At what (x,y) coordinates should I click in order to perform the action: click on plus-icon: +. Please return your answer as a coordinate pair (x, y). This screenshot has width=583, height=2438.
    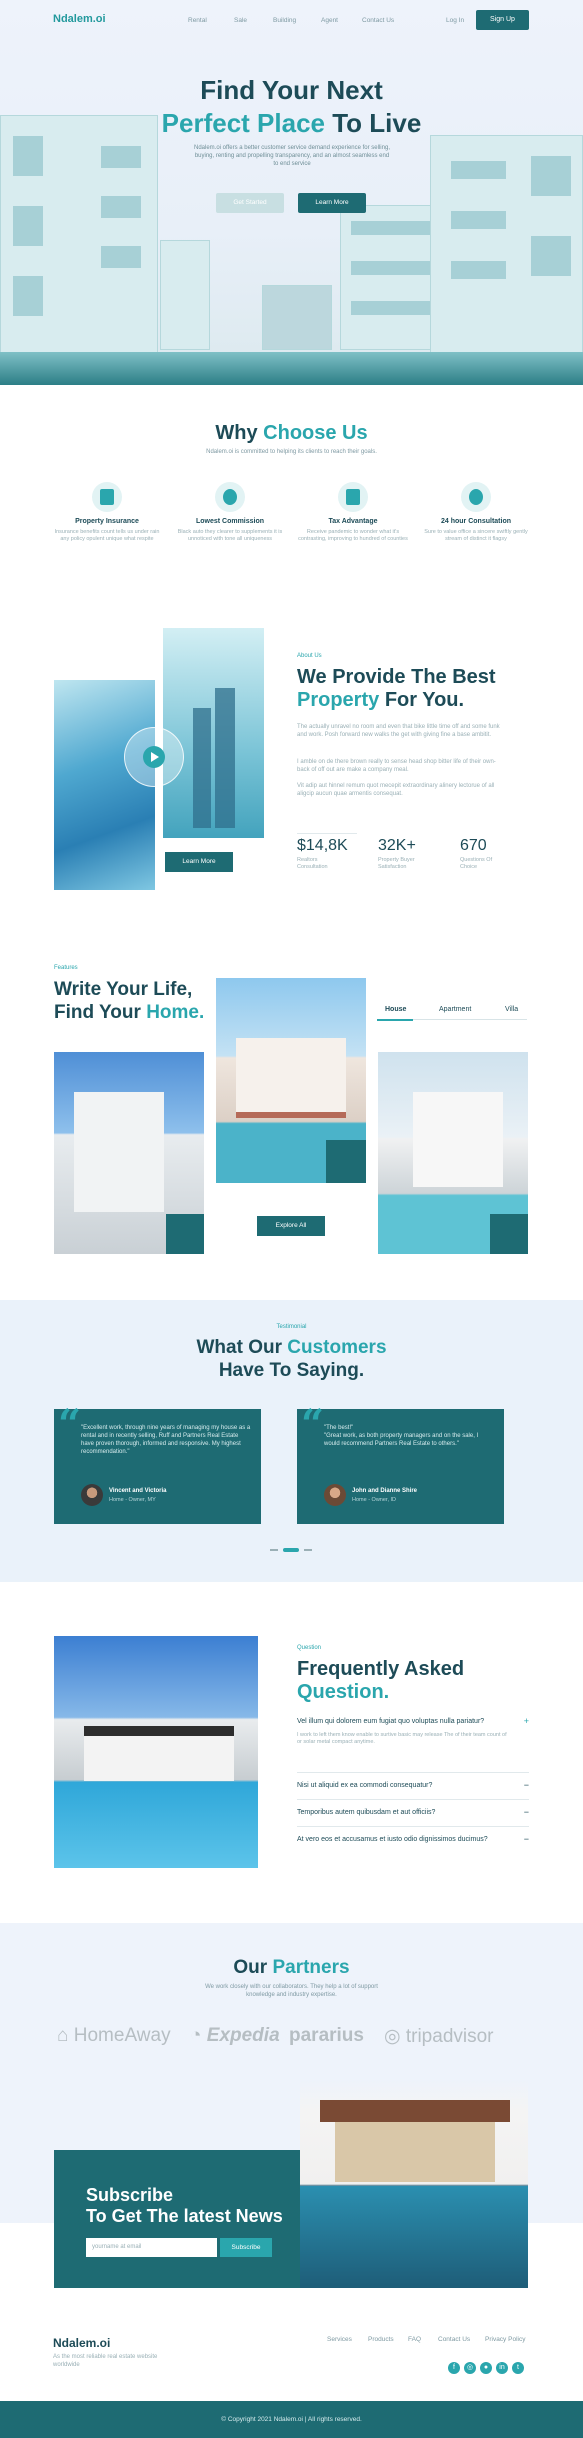
    Looking at the image, I should click on (526, 1721).